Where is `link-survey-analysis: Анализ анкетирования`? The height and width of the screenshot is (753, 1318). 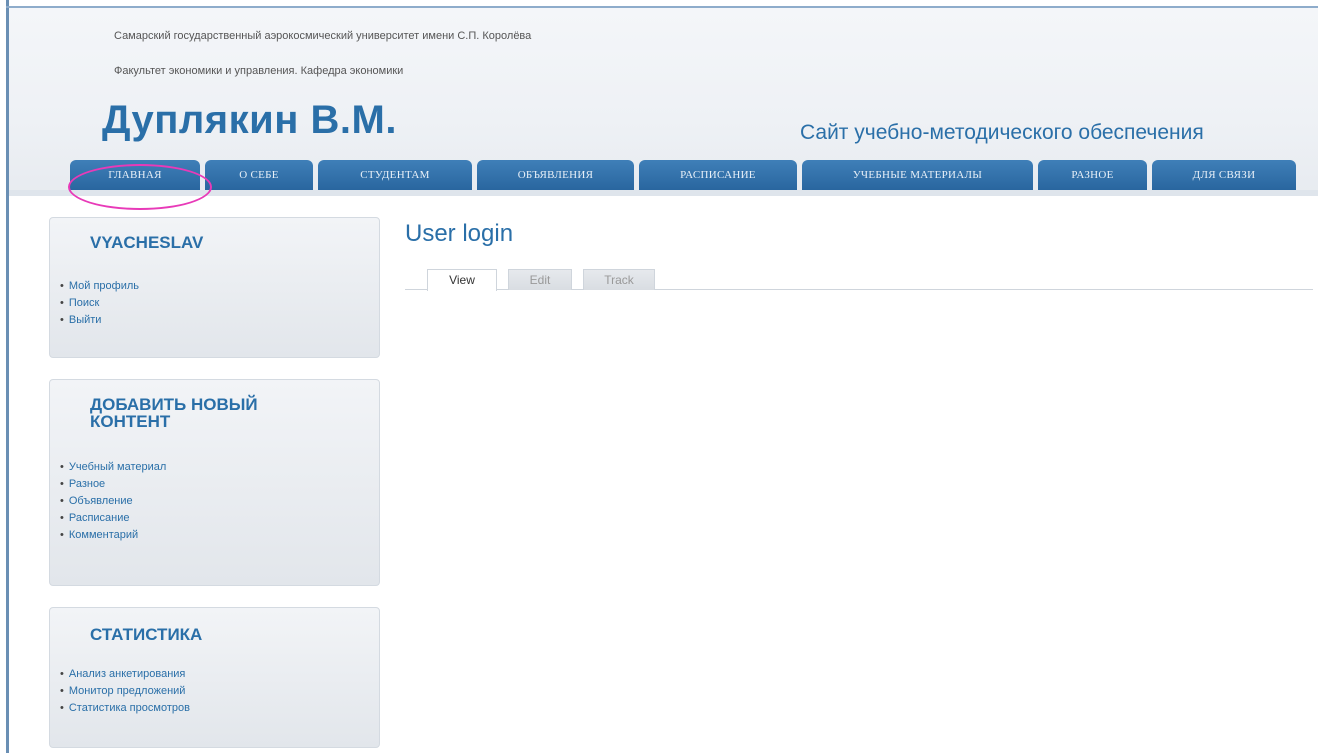
link-survey-analysis: Анализ анкетирования is located at coordinates (125, 674).